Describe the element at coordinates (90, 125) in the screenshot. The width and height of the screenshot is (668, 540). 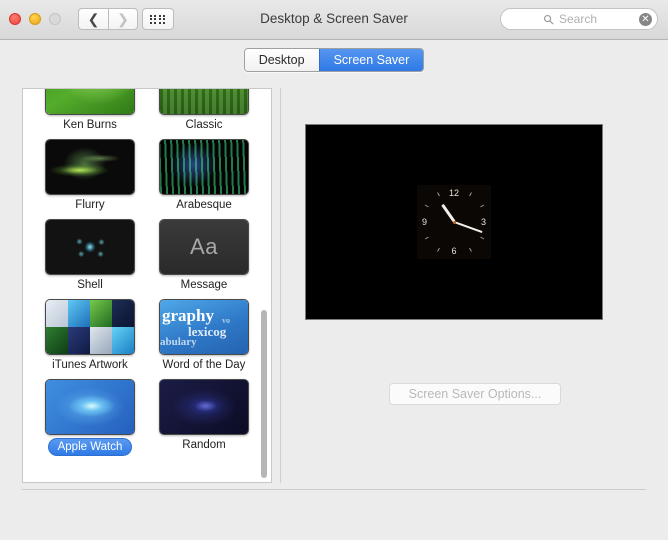
I see `screensaver-label: Ken Burns` at that location.